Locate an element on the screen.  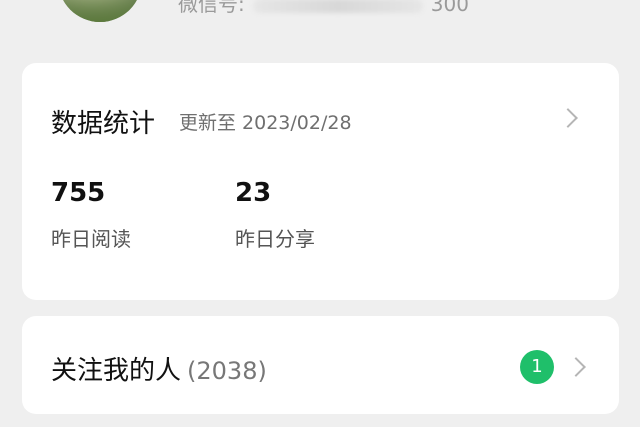
metric-label: 昨日分享 is located at coordinates (275, 239).